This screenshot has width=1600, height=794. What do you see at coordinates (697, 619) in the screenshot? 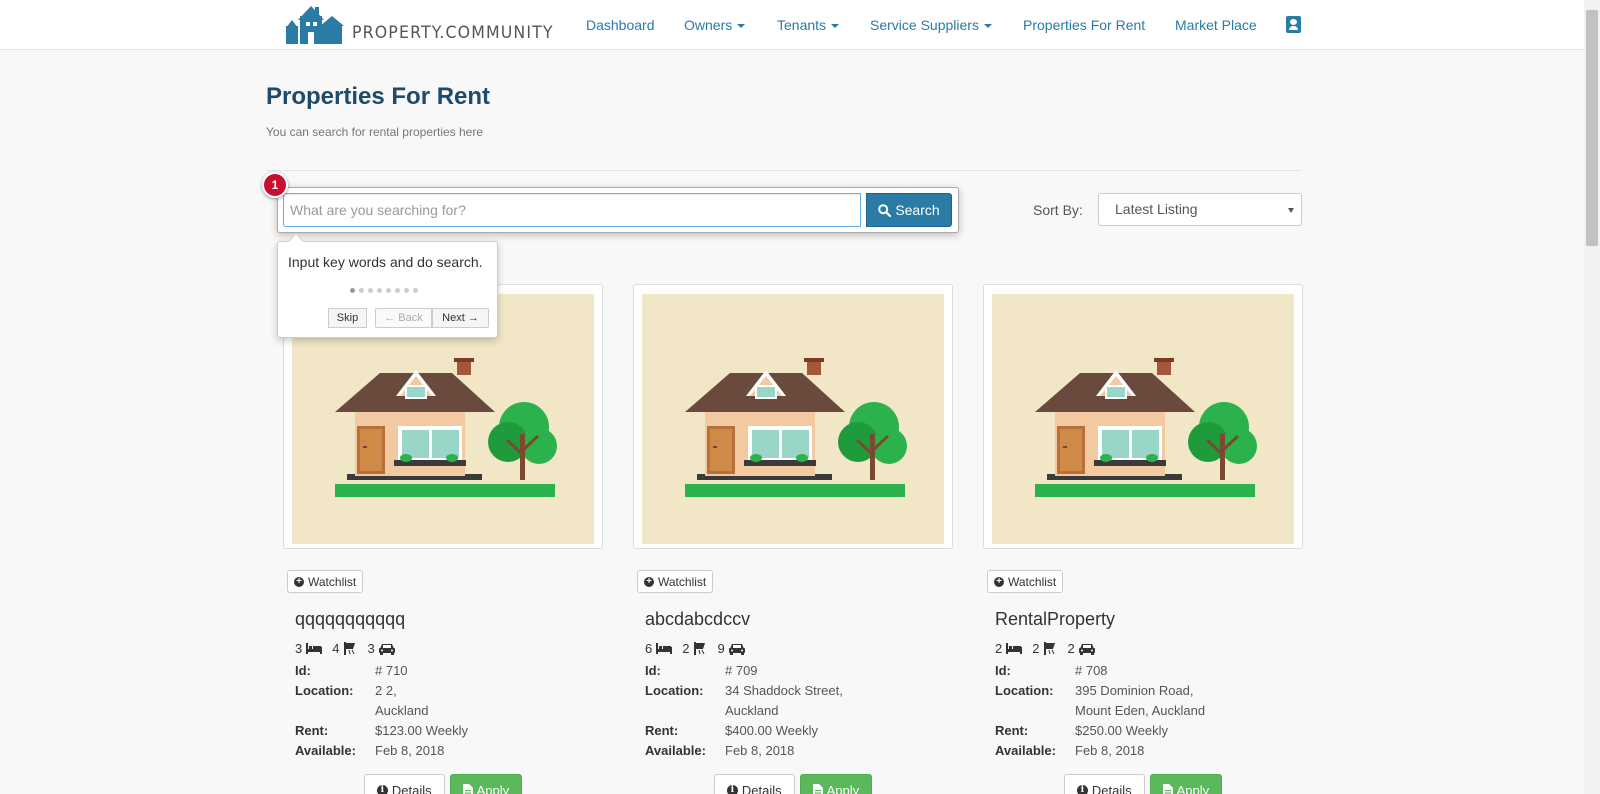
I see `property-title: abcdabcdccv` at bounding box center [697, 619].